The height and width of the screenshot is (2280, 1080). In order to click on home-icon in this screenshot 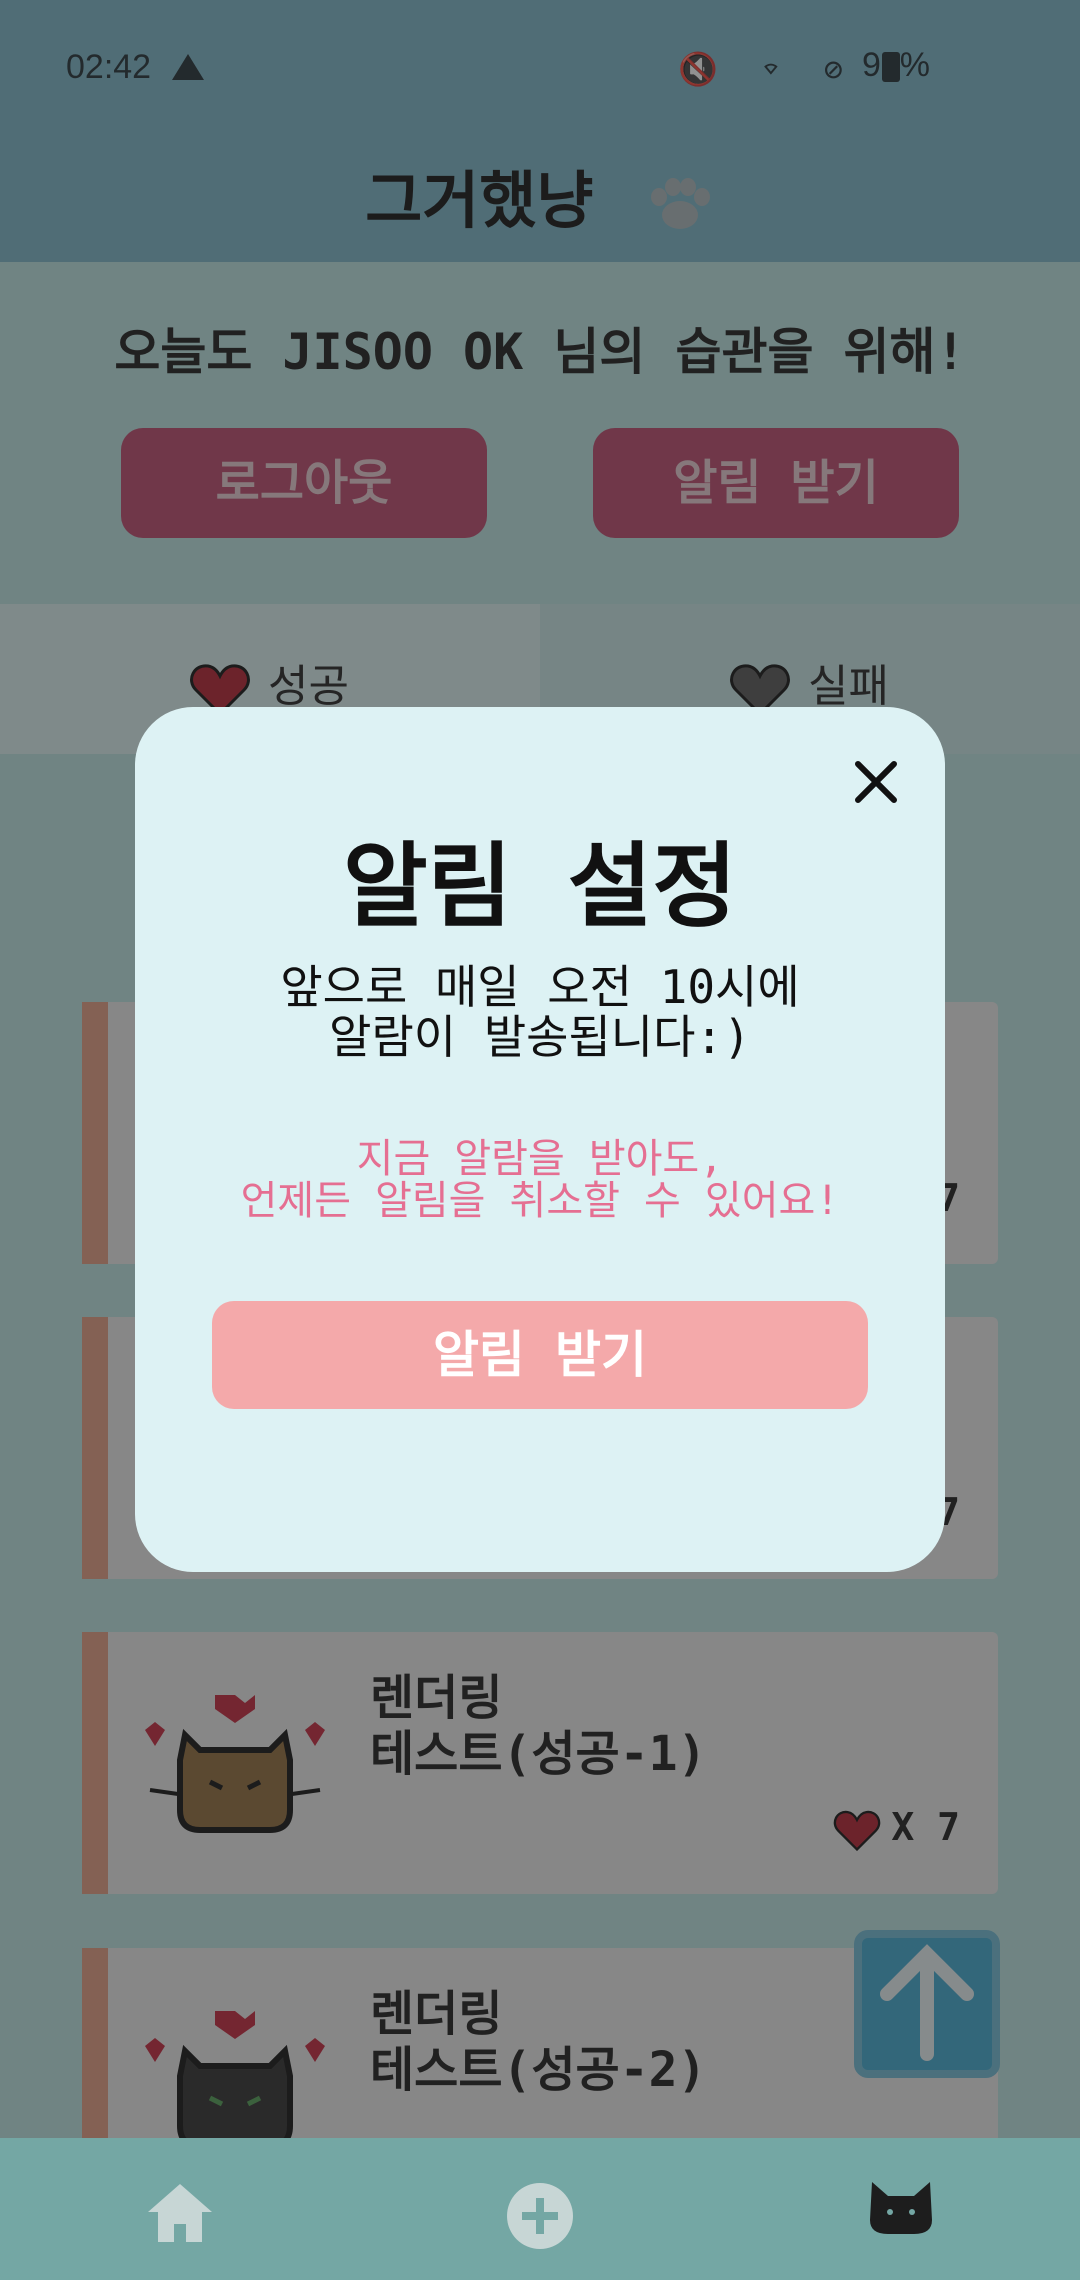, I will do `click(180, 2213)`.